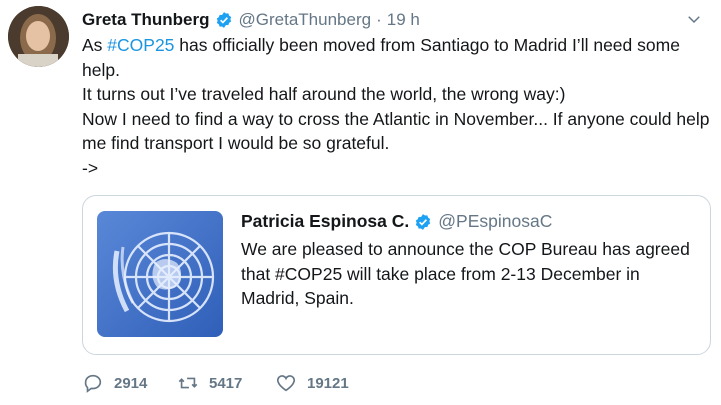  I want to click on quoted-tweet-image, so click(160, 274).